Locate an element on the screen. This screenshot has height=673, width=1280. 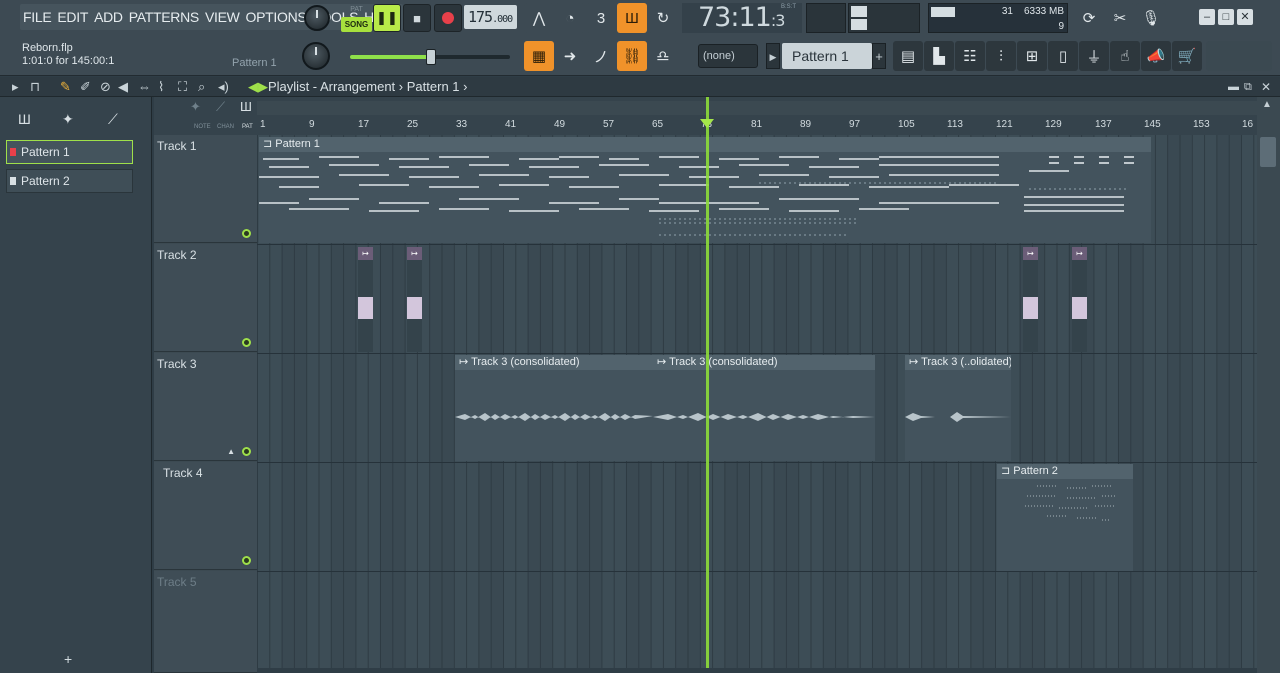
clip-track-3-c: ↦ Track 3 (..olidated) is located at coordinates (958, 408).